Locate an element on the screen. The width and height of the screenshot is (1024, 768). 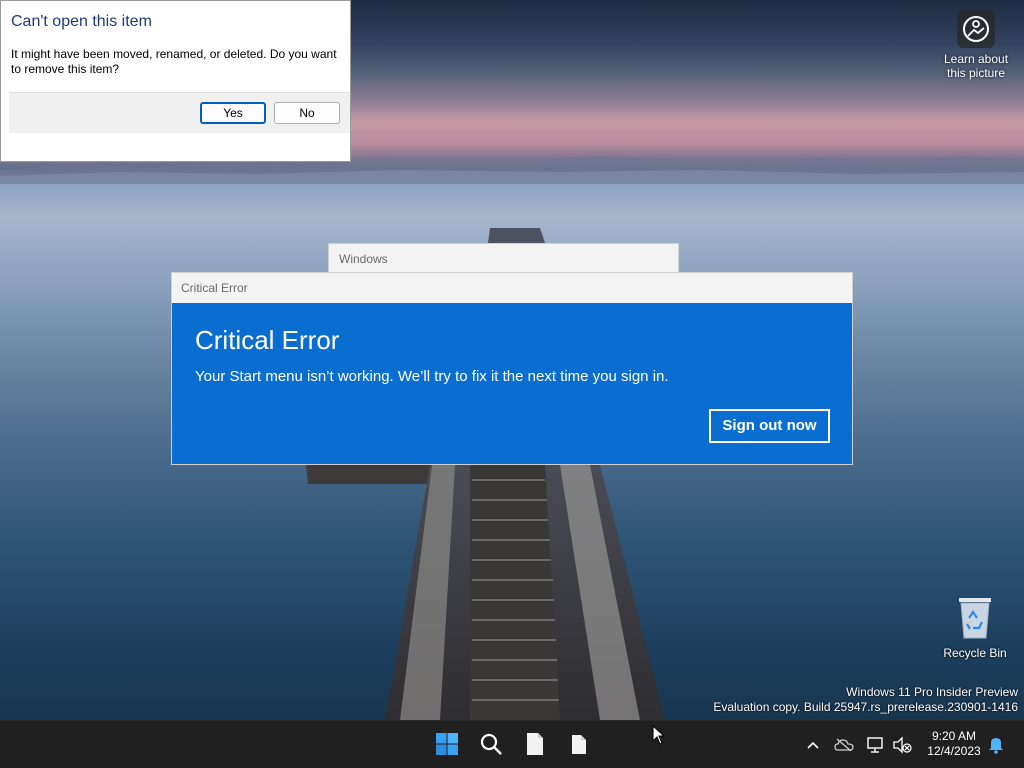
recycle-bin: Recycle Bin is located at coordinates (975, 628).